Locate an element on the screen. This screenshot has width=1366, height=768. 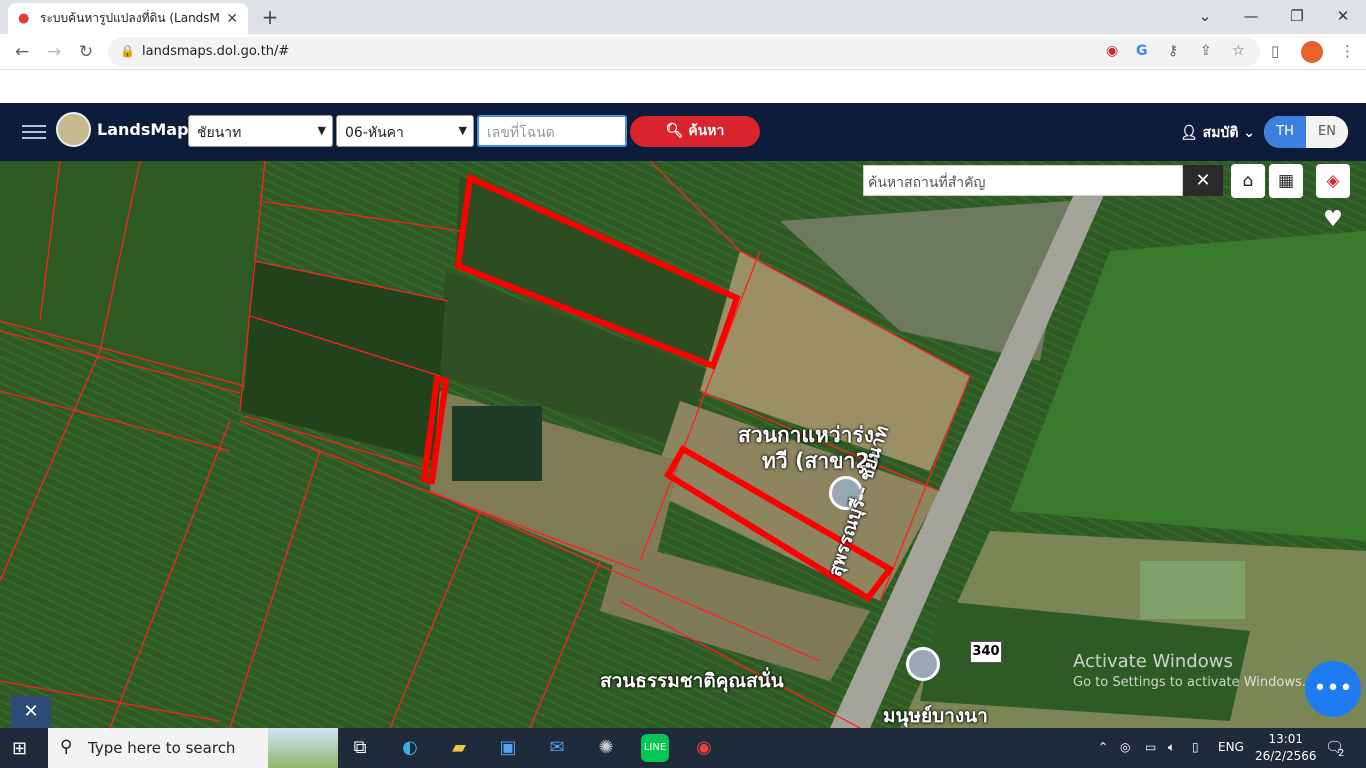
file-explorer-icon: ▰ is located at coordinates (459, 748).